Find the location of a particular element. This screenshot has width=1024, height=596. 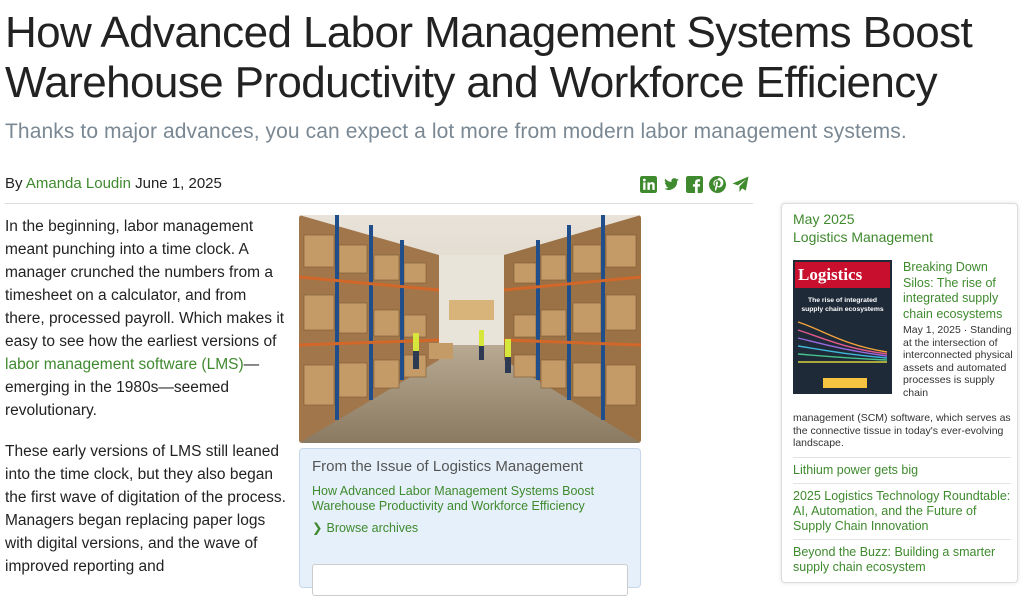

sidebar-list-item: Lithium power gets big is located at coordinates (902, 470).